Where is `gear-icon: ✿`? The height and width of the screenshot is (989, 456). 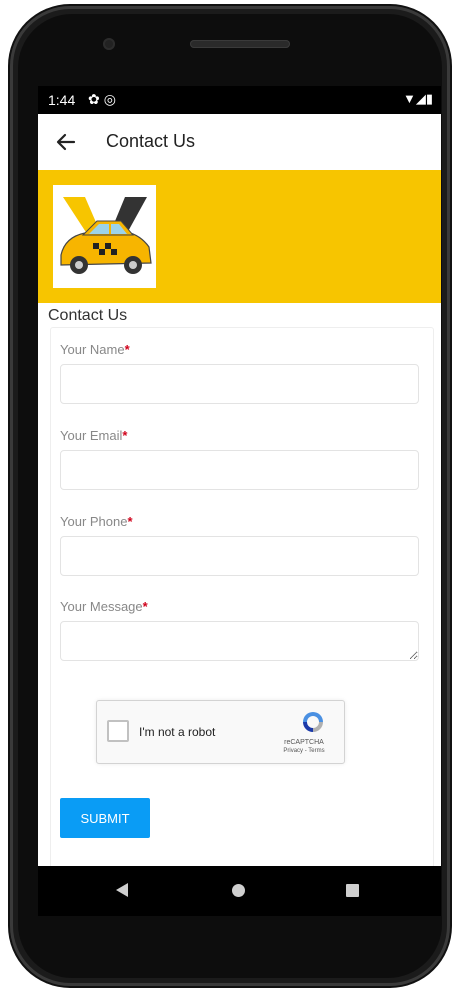 gear-icon: ✿ is located at coordinates (96, 99).